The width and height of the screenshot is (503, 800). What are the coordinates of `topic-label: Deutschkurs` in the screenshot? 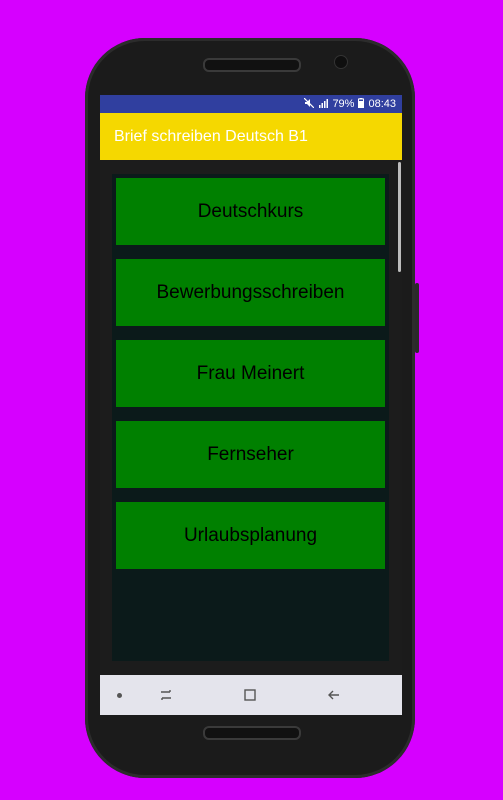 It's located at (250, 211).